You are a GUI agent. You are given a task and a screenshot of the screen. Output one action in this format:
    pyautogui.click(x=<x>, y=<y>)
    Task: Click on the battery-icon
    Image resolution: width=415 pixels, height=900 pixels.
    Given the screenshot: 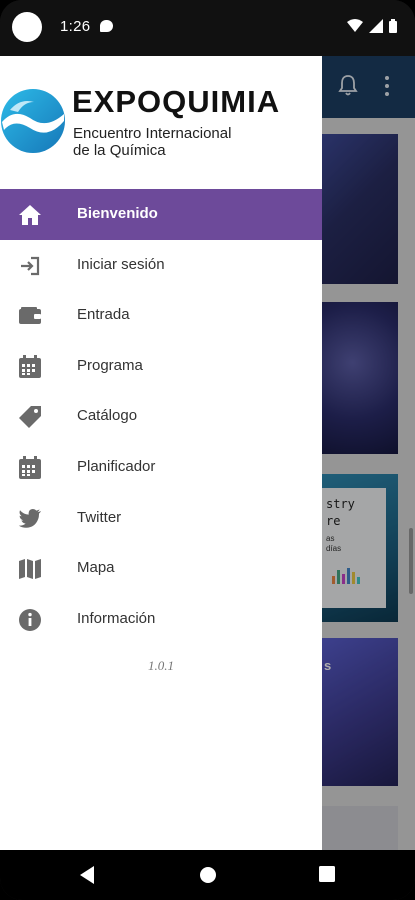 What is the action you would take?
    pyautogui.click(x=393, y=26)
    